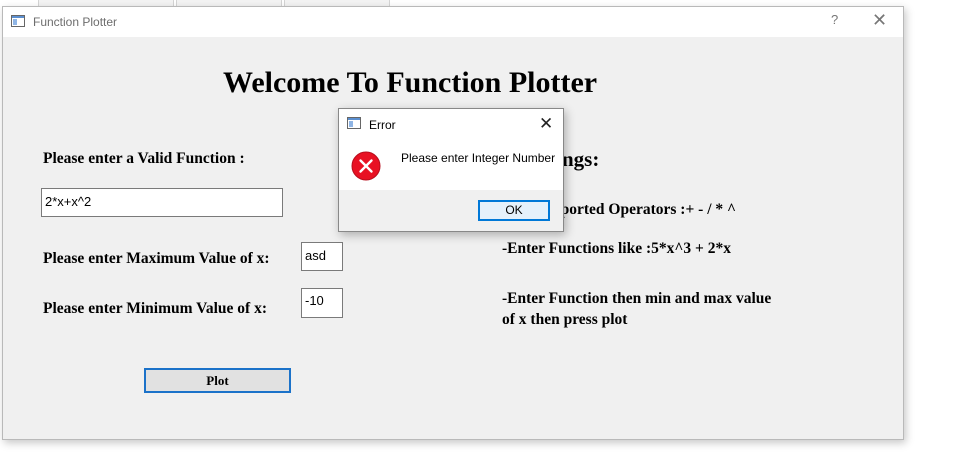 The width and height of the screenshot is (968, 476). I want to click on instruction-steps-line2: of x then press plot, so click(565, 319).